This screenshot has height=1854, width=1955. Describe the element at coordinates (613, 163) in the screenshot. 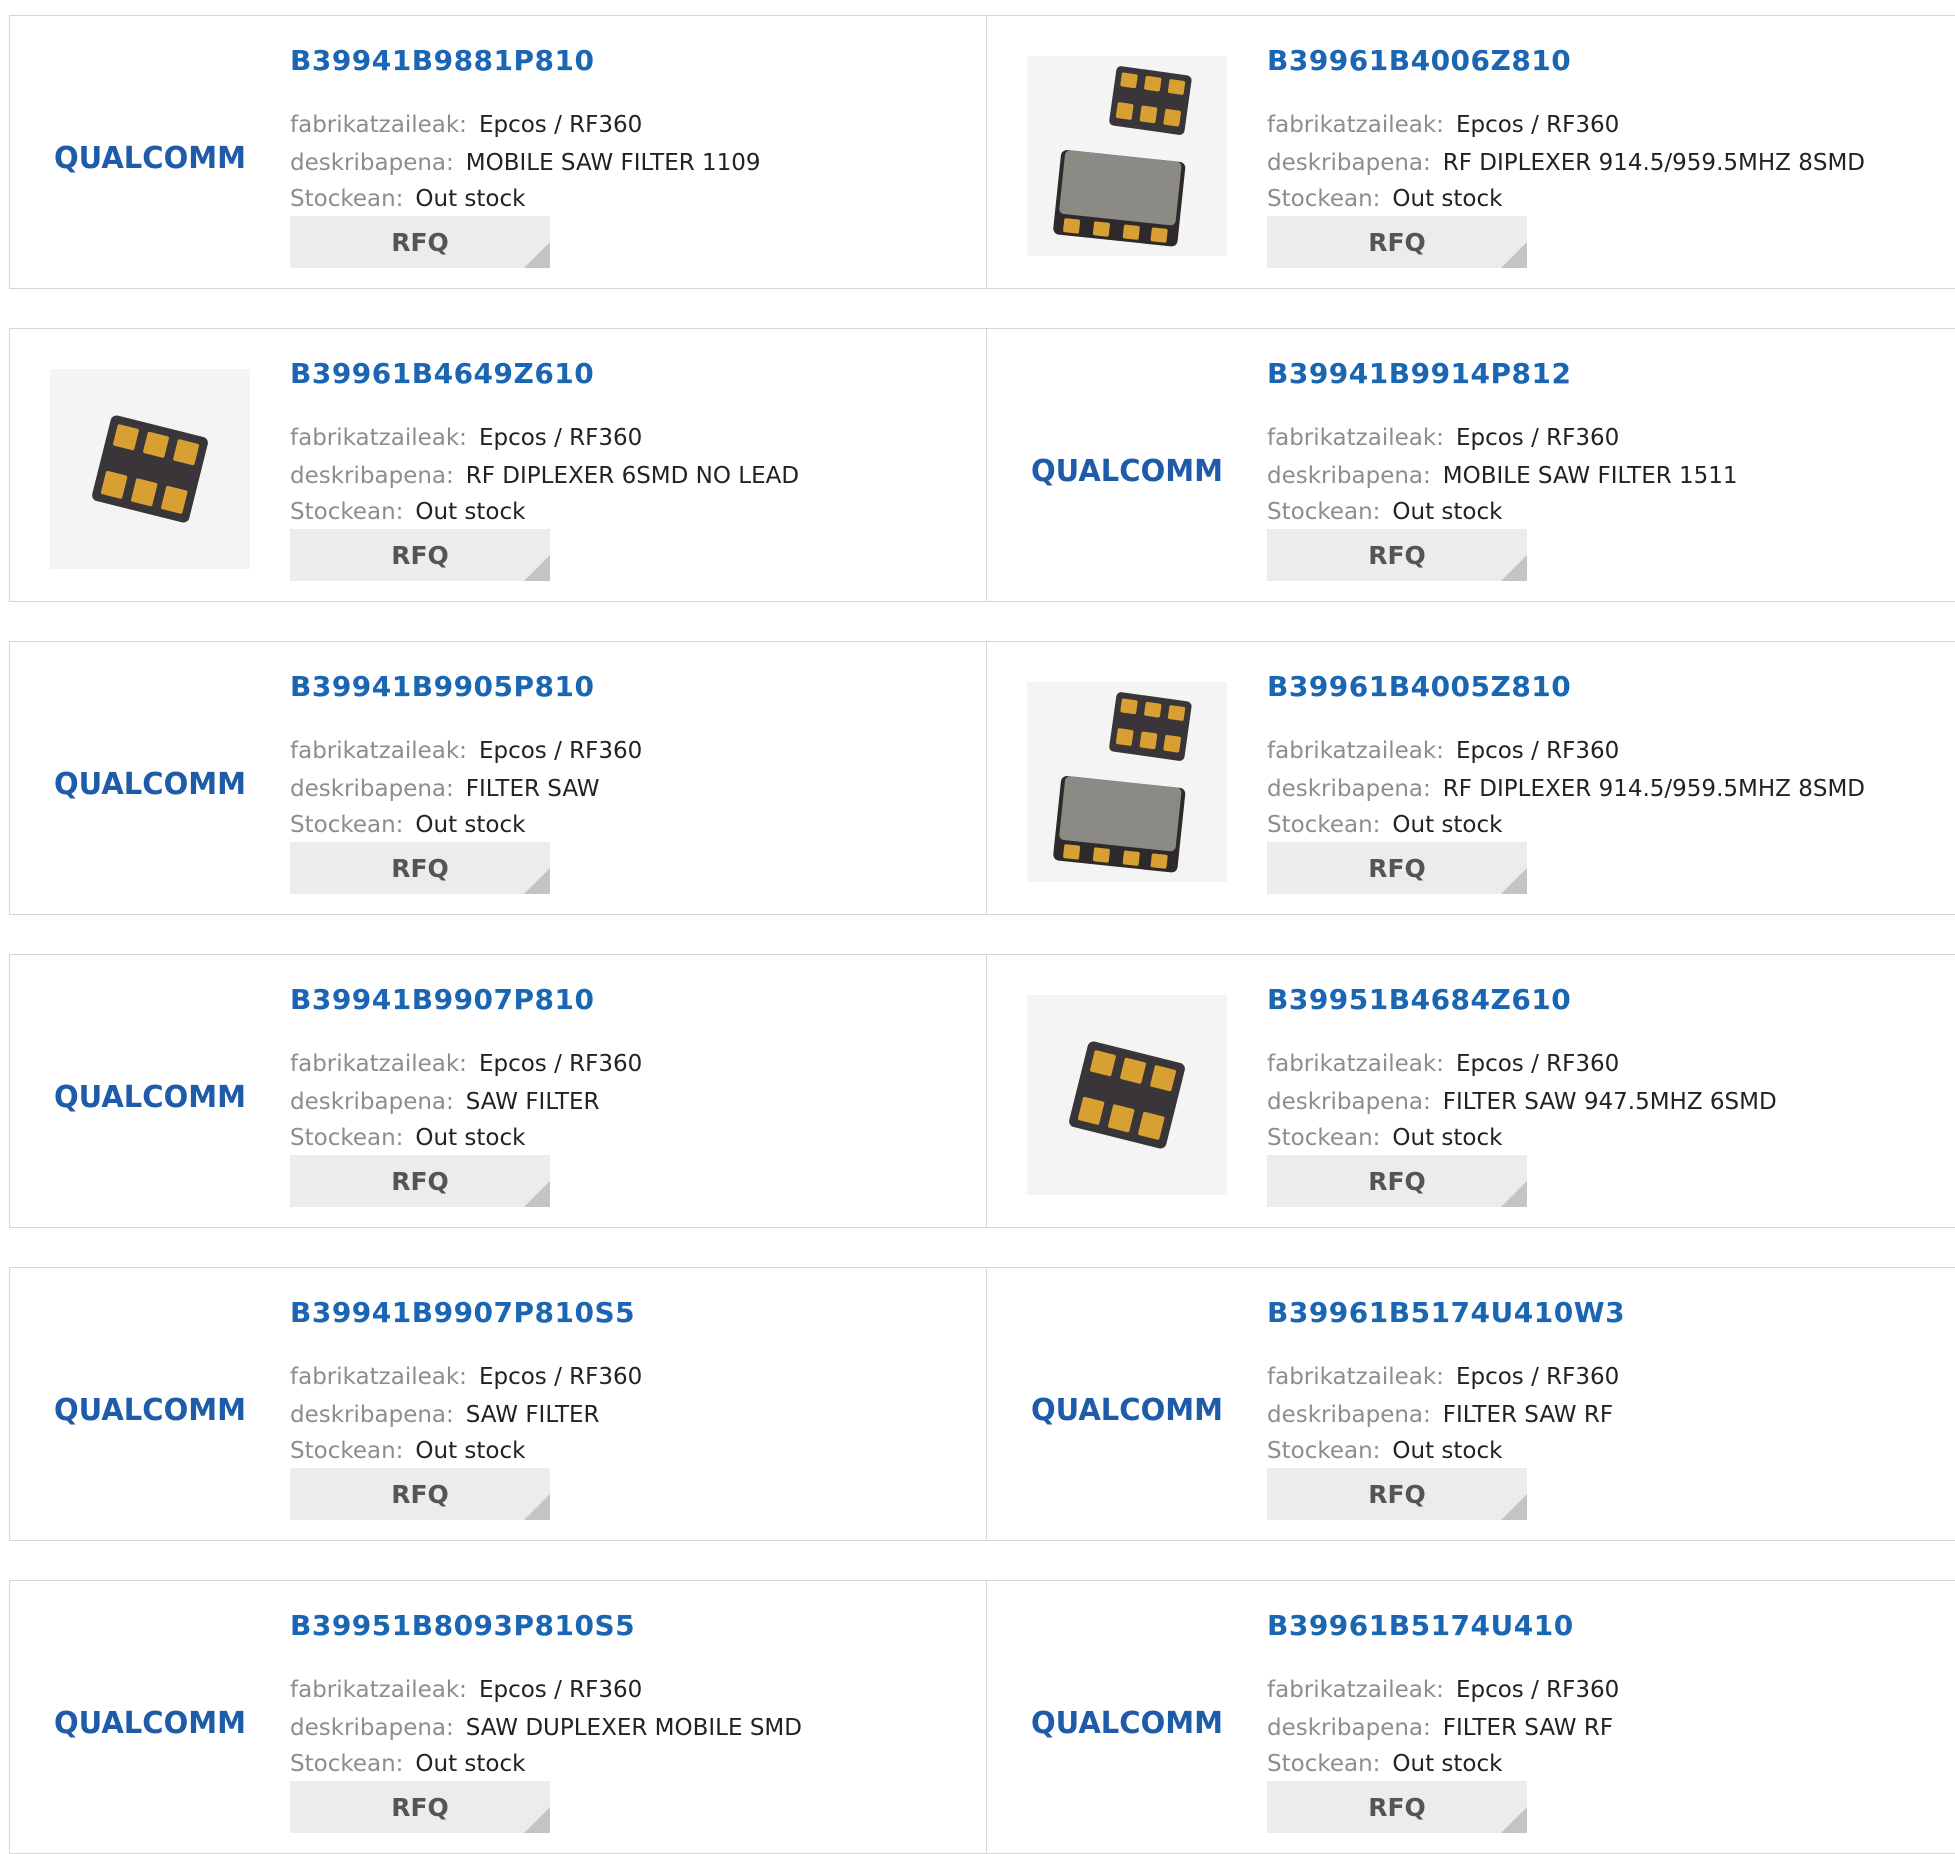

I see `description-value: MOBILE SAW FILTER 1109` at that location.